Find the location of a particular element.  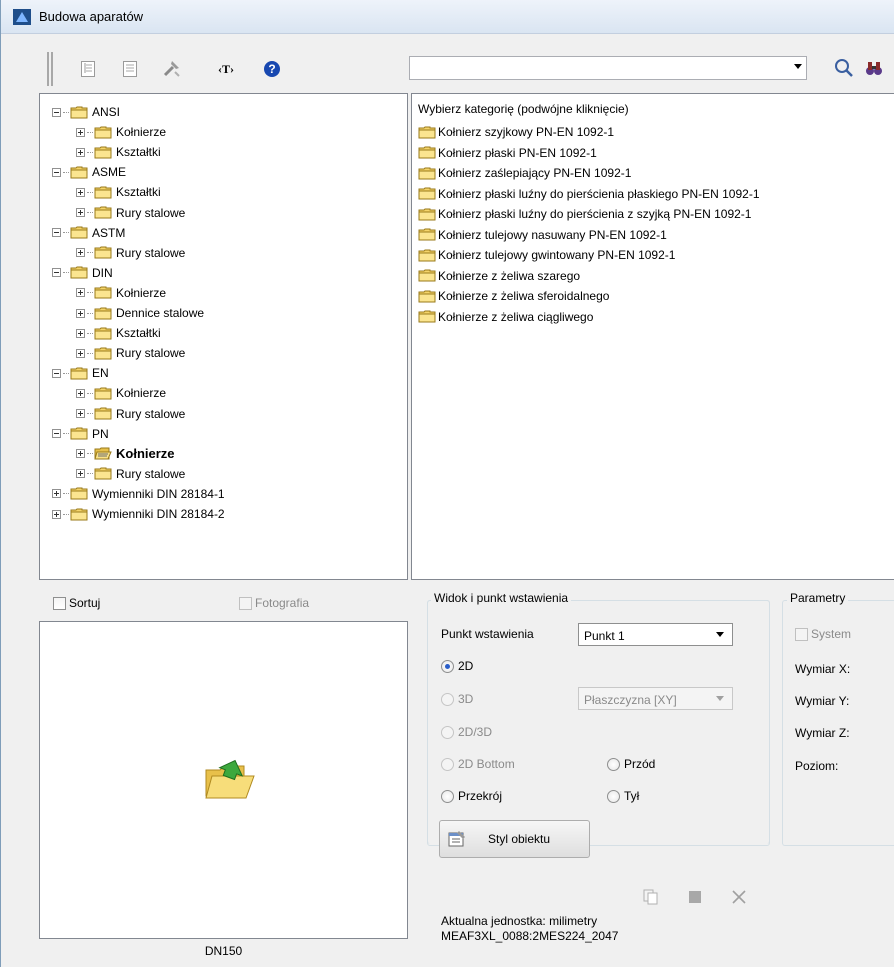

close-icon is located at coordinates (739, 897).